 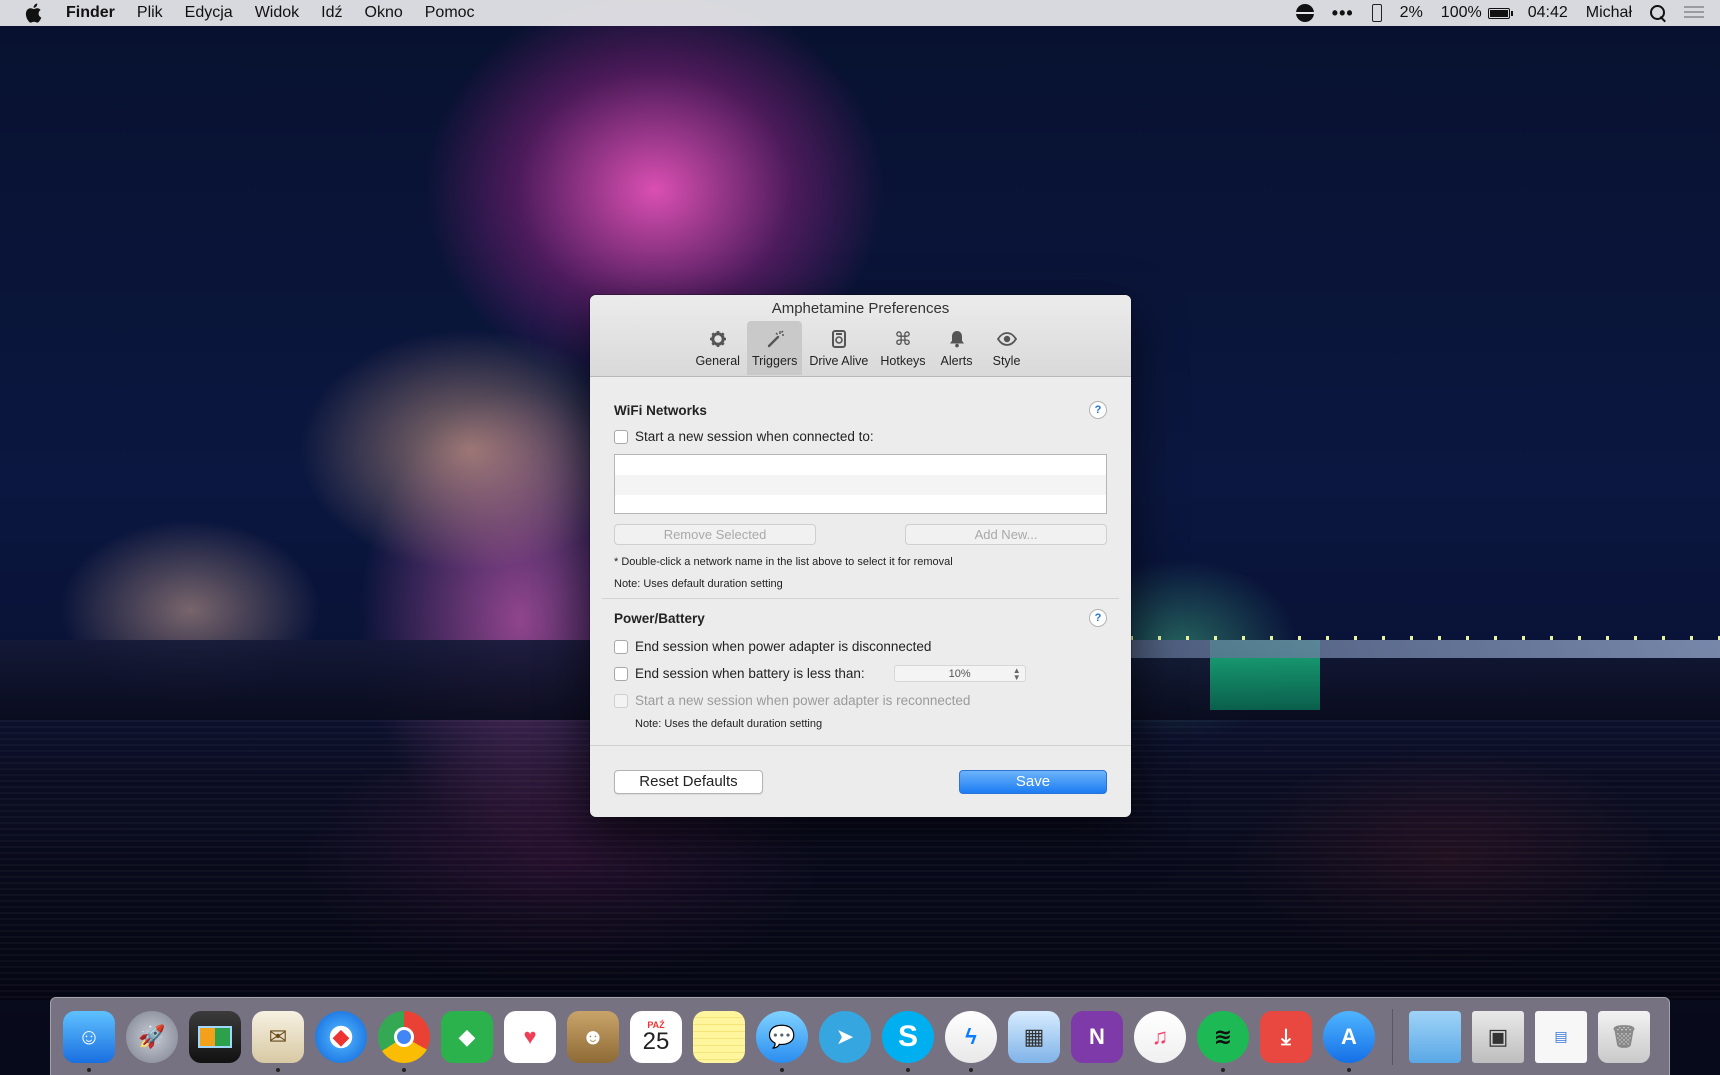 What do you see at coordinates (715, 534) in the screenshot?
I see `remove-selected-button: Remove Selected` at bounding box center [715, 534].